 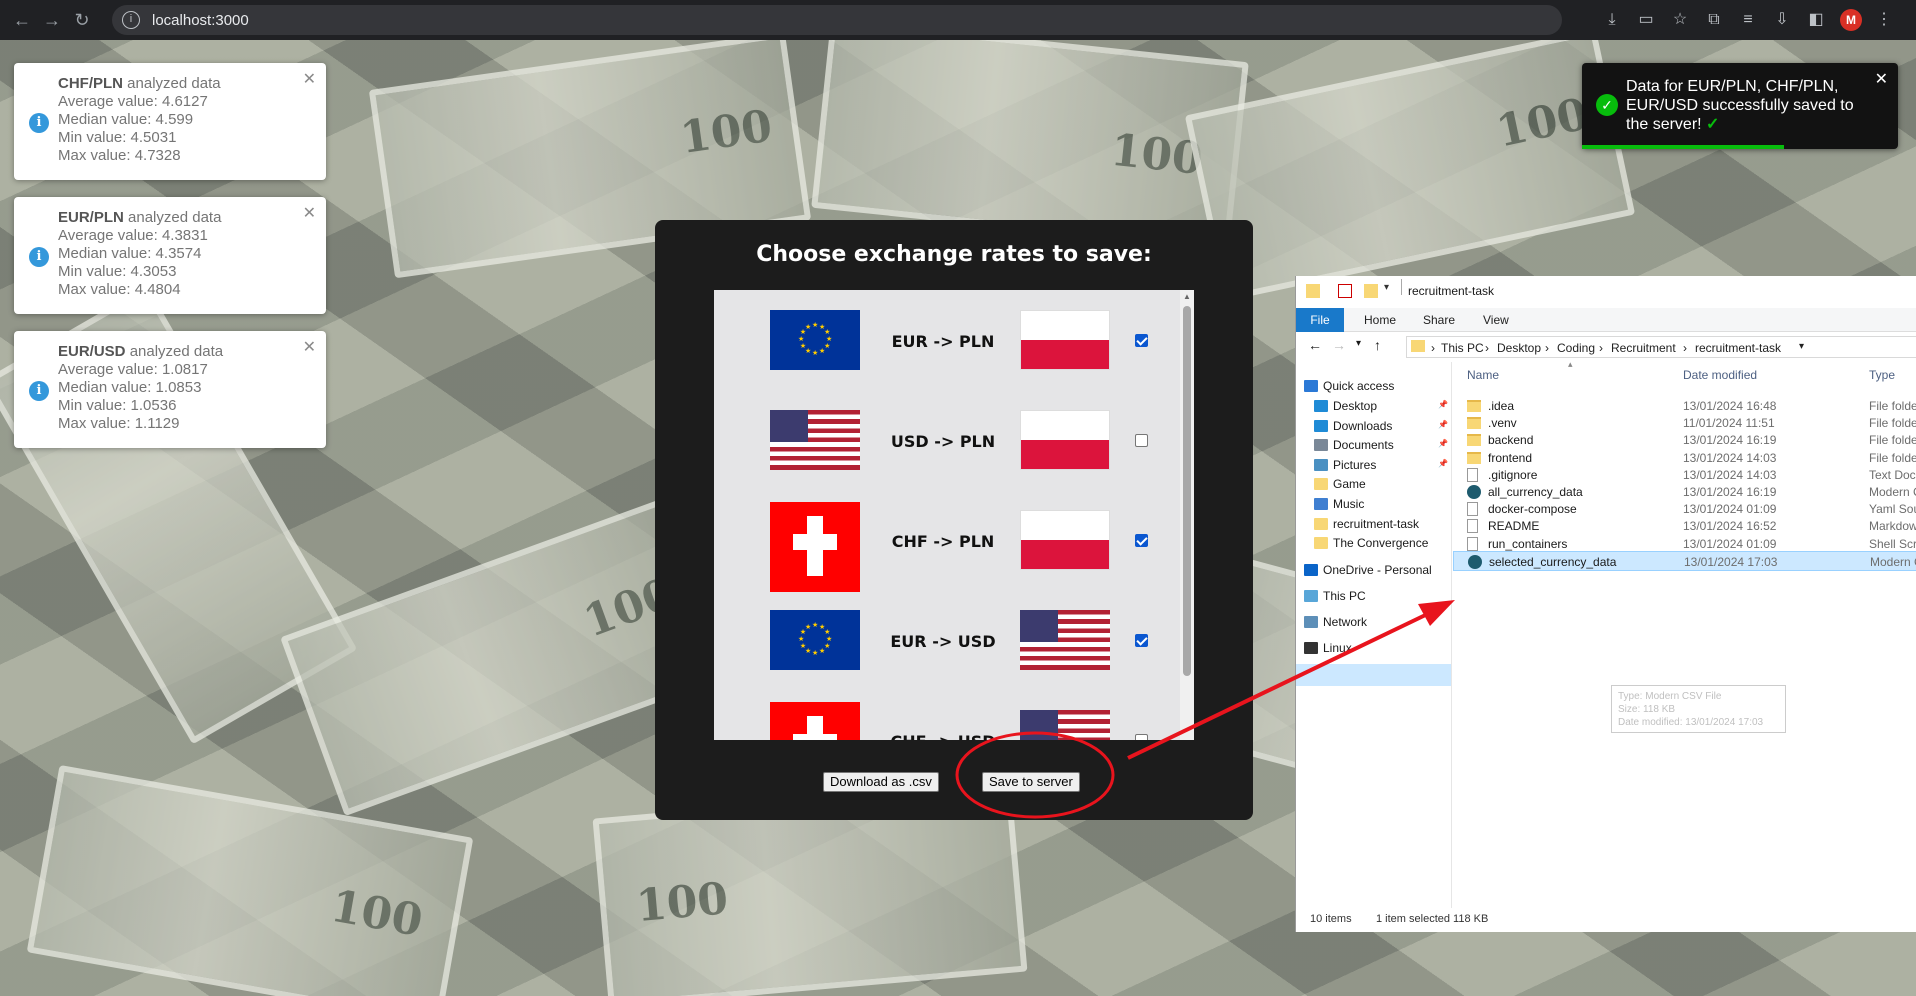 I want to click on column-date: Date modified, so click(x=1720, y=375).